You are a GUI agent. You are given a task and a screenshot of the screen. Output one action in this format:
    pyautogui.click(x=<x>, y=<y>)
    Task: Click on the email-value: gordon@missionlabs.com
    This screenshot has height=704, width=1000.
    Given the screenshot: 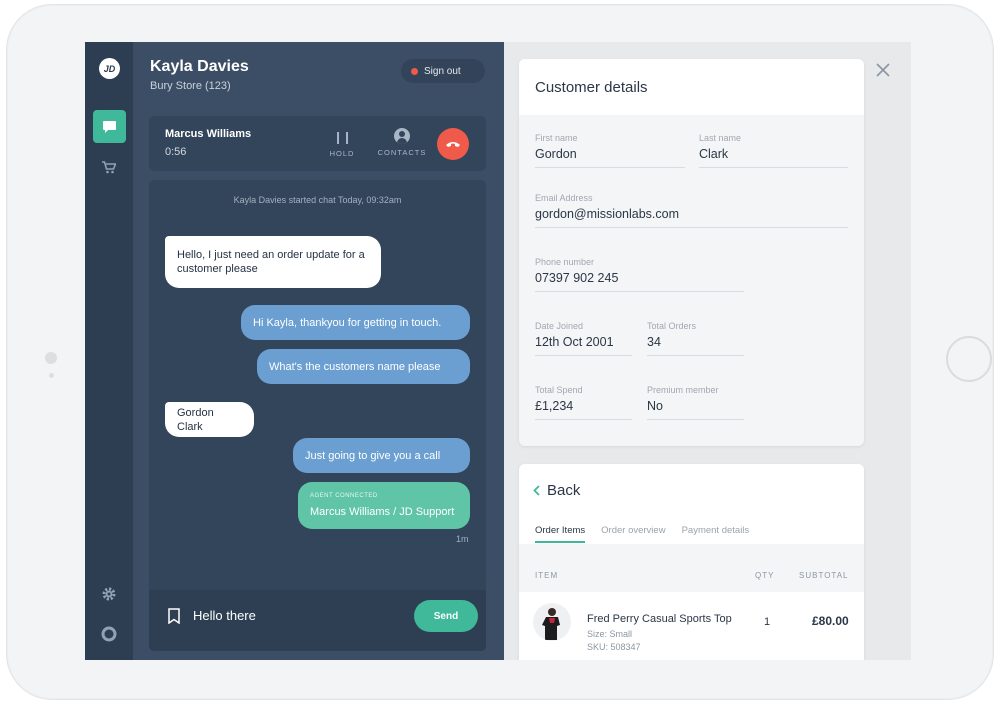 What is the action you would take?
    pyautogui.click(x=691, y=217)
    